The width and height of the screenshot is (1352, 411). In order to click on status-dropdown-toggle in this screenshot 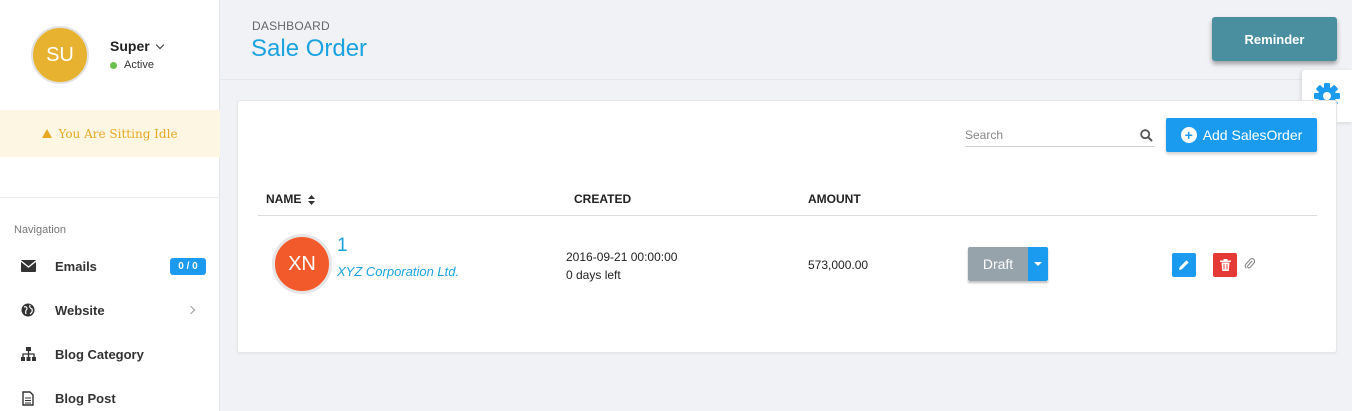, I will do `click(1038, 264)`.